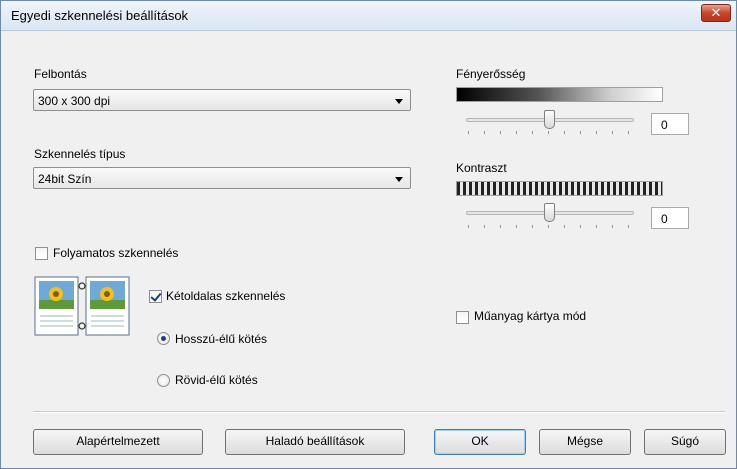 The height and width of the screenshot is (469, 737). Describe the element at coordinates (685, 442) in the screenshot. I see `help-button: Súgó` at that location.